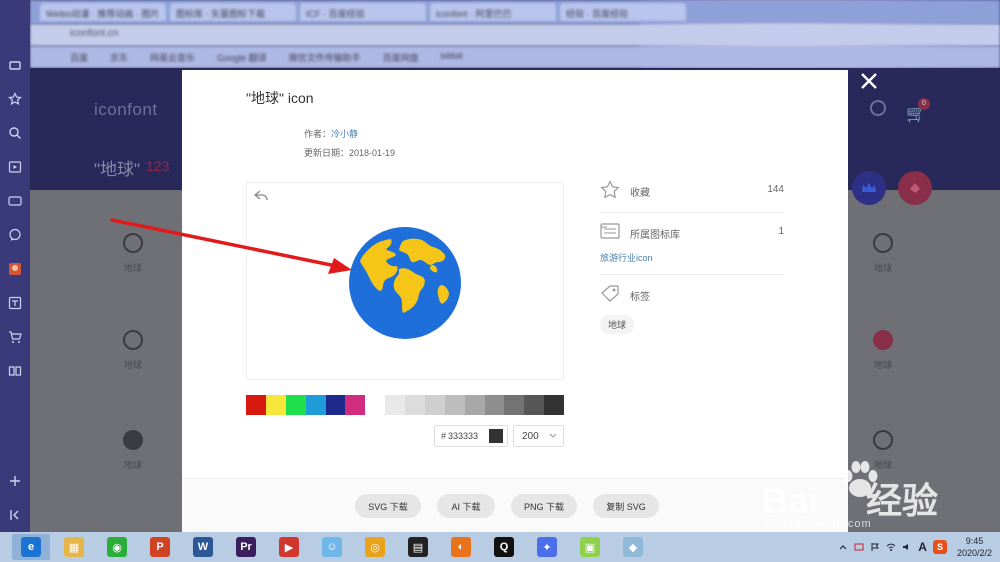 The height and width of the screenshot is (562, 1000). I want to click on book-icon, so click(15, 371).